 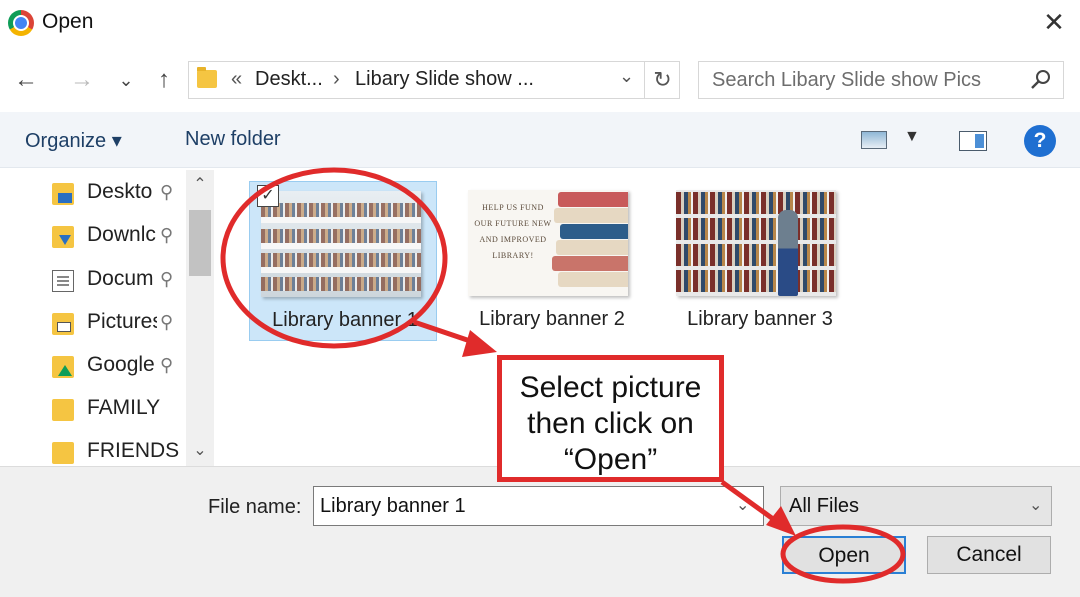 I want to click on sidebar-item-pictures: Pictures ⚲, so click(x=122, y=323).